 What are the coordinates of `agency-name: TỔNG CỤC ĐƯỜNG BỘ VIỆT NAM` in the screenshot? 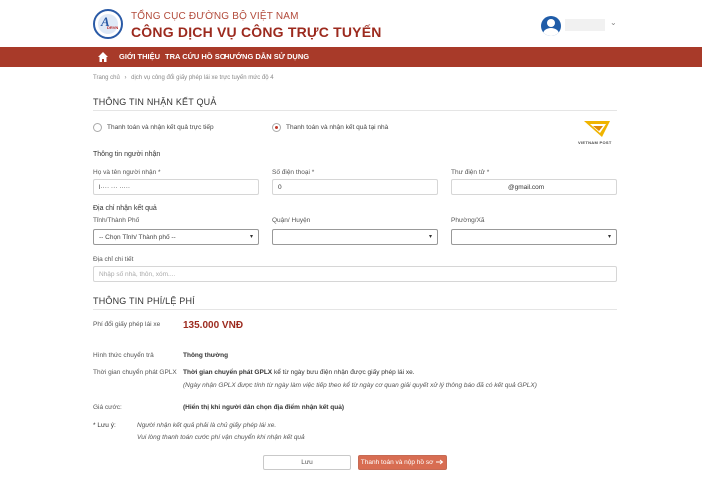 It's located at (215, 16).